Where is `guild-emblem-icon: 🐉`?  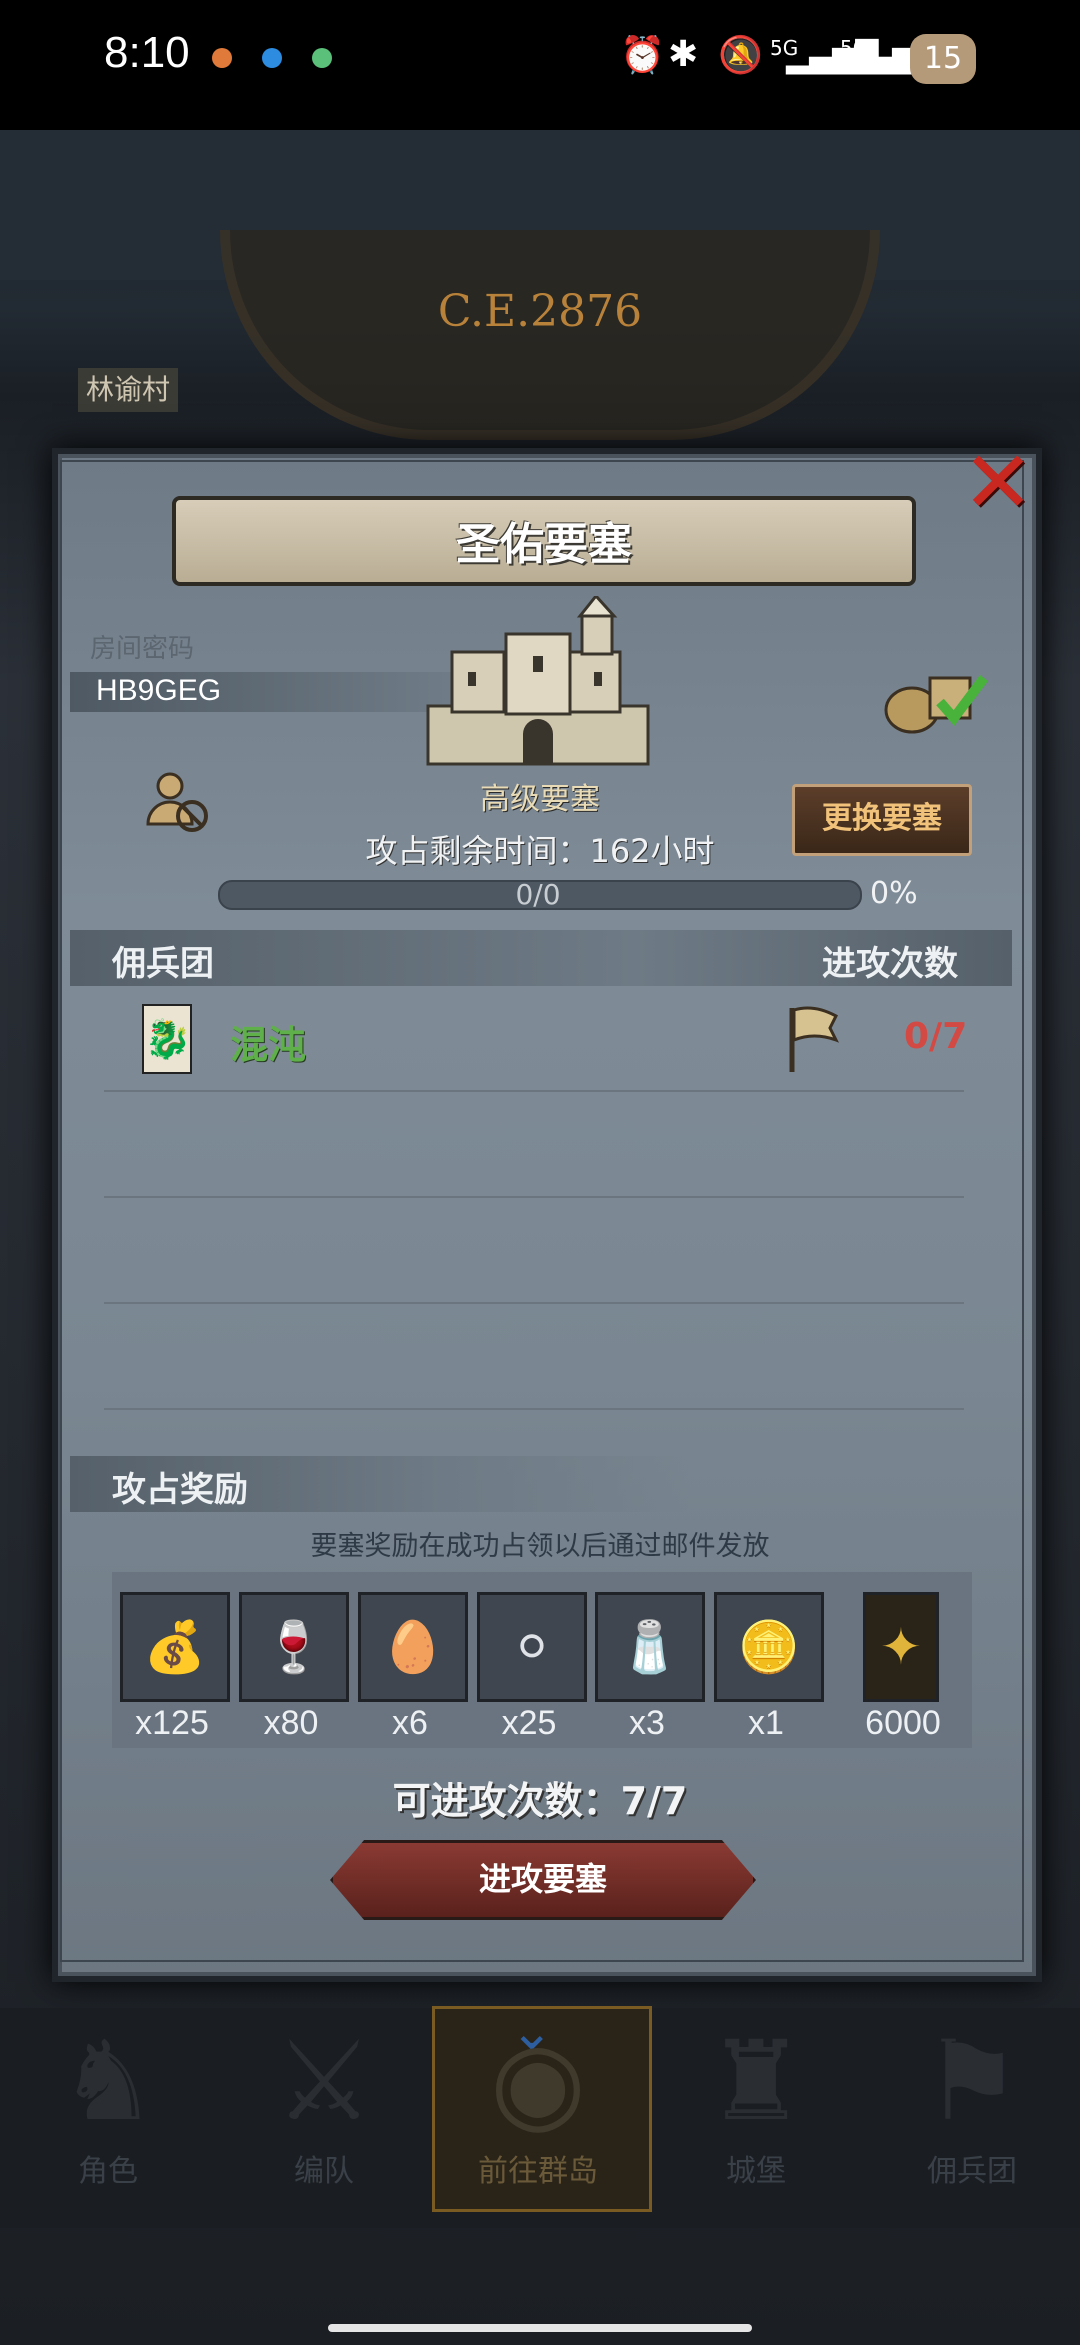 guild-emblem-icon: 🐉 is located at coordinates (167, 1039).